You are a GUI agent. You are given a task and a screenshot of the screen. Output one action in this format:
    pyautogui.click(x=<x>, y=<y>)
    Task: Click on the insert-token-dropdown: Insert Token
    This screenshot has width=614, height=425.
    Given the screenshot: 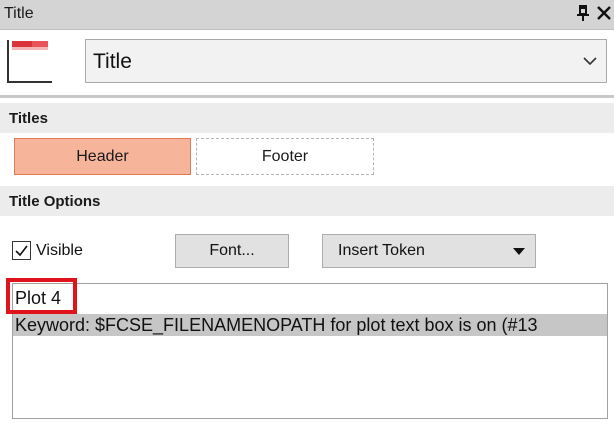 What is the action you would take?
    pyautogui.click(x=429, y=251)
    